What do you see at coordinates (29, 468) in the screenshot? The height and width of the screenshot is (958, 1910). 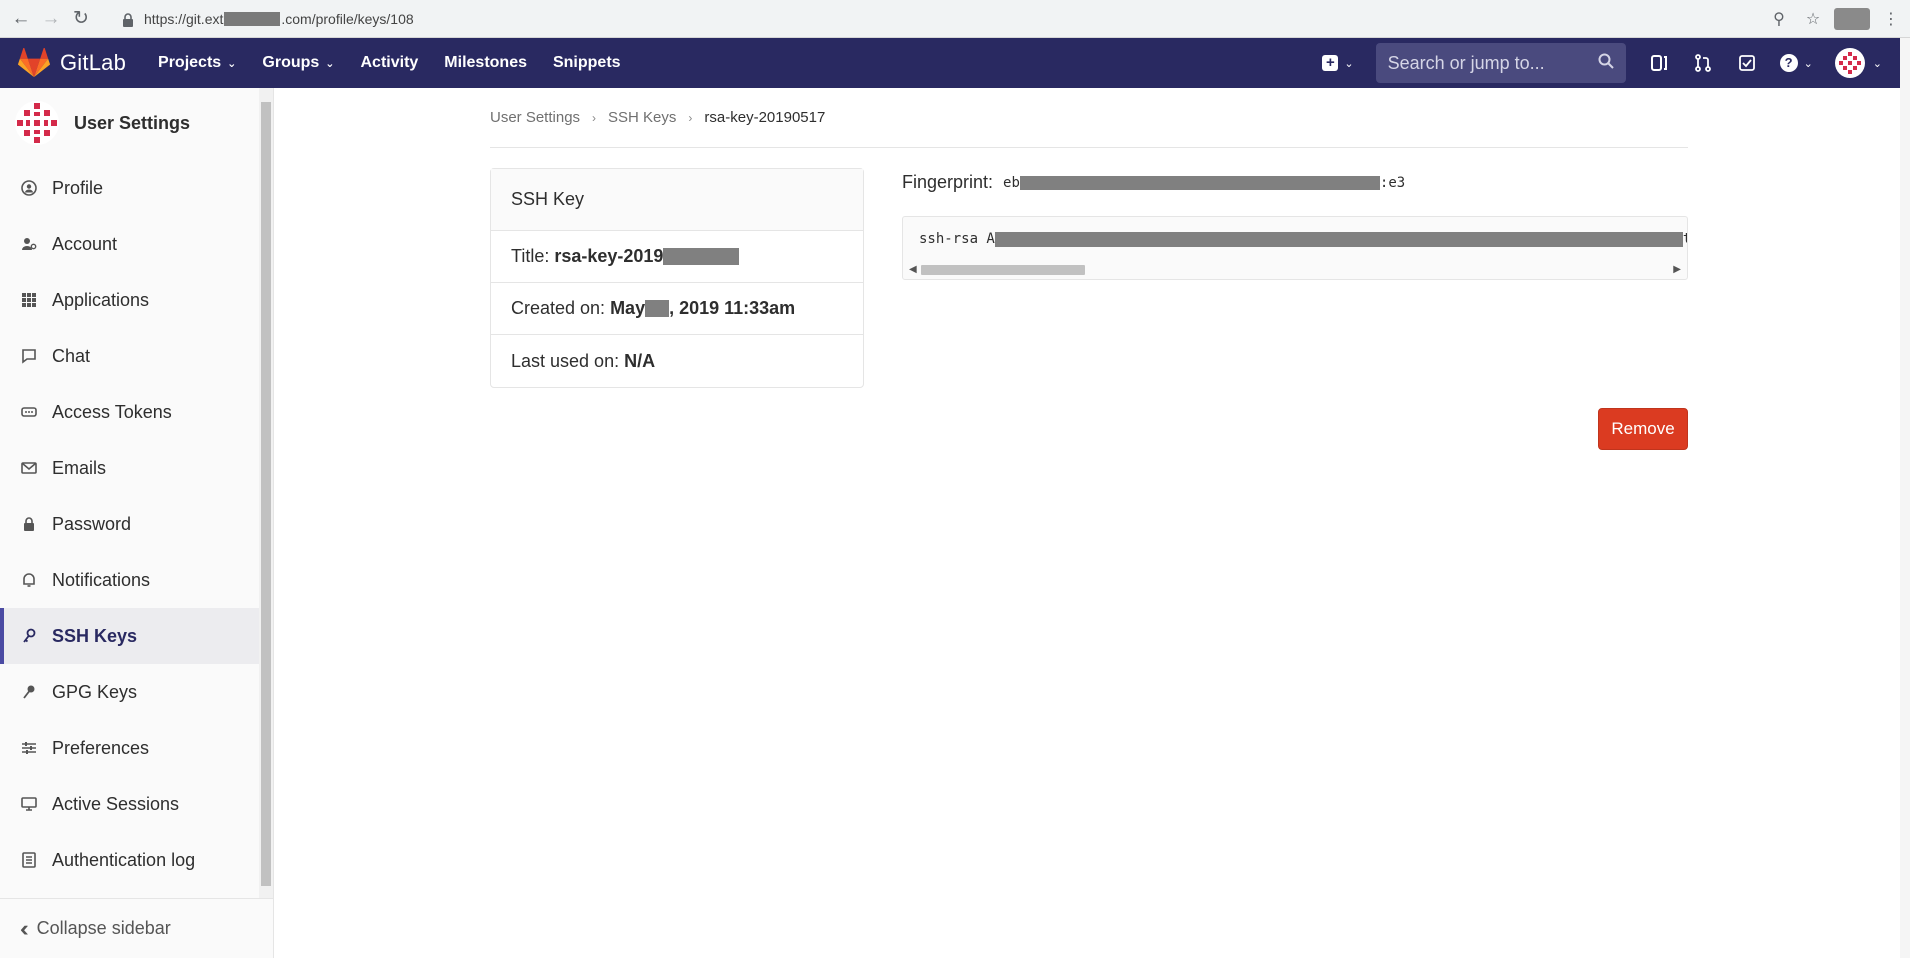 I see `emails-icon` at bounding box center [29, 468].